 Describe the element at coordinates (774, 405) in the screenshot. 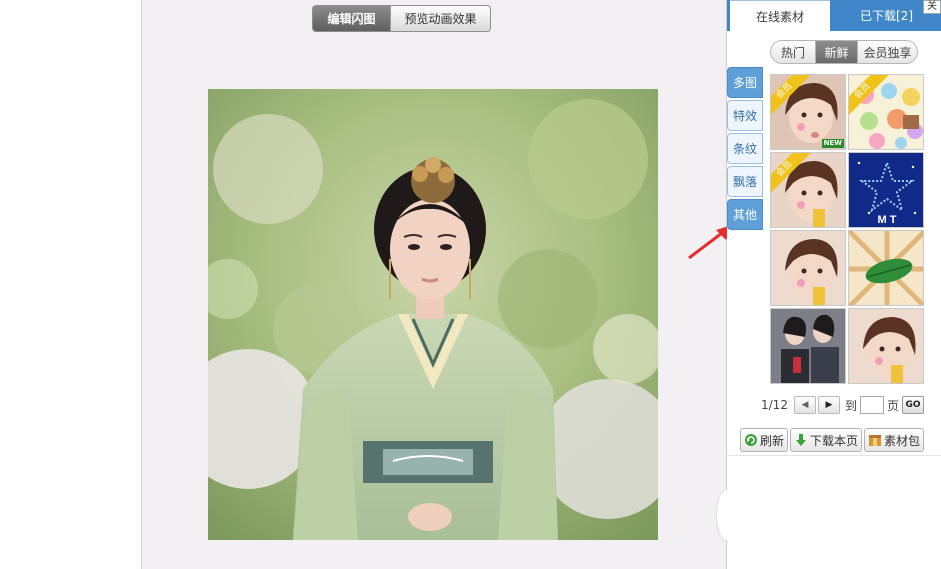

I see `page-indicator: 1/12` at that location.